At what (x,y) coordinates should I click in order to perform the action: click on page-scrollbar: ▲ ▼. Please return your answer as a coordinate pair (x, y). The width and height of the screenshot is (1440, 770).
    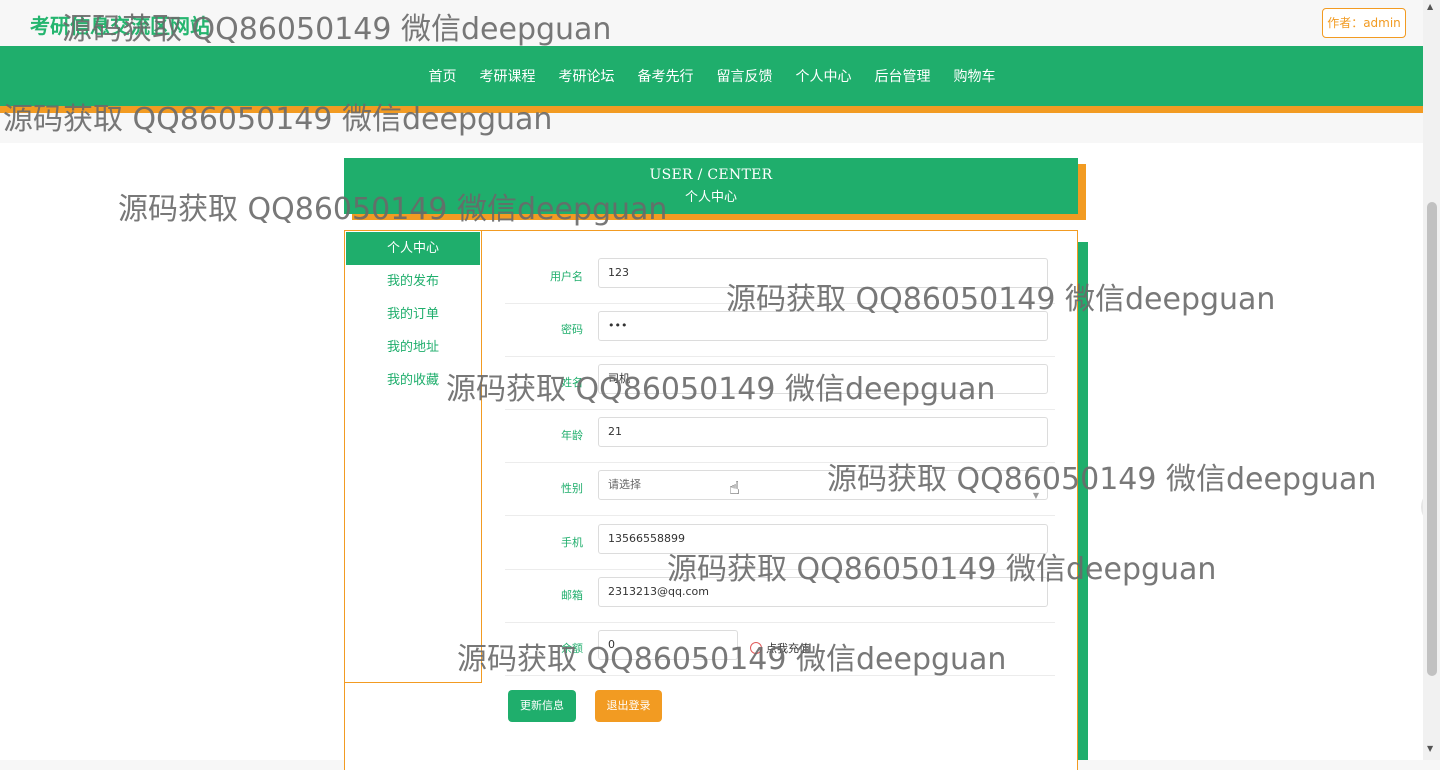
    Looking at the image, I should click on (1431, 380).